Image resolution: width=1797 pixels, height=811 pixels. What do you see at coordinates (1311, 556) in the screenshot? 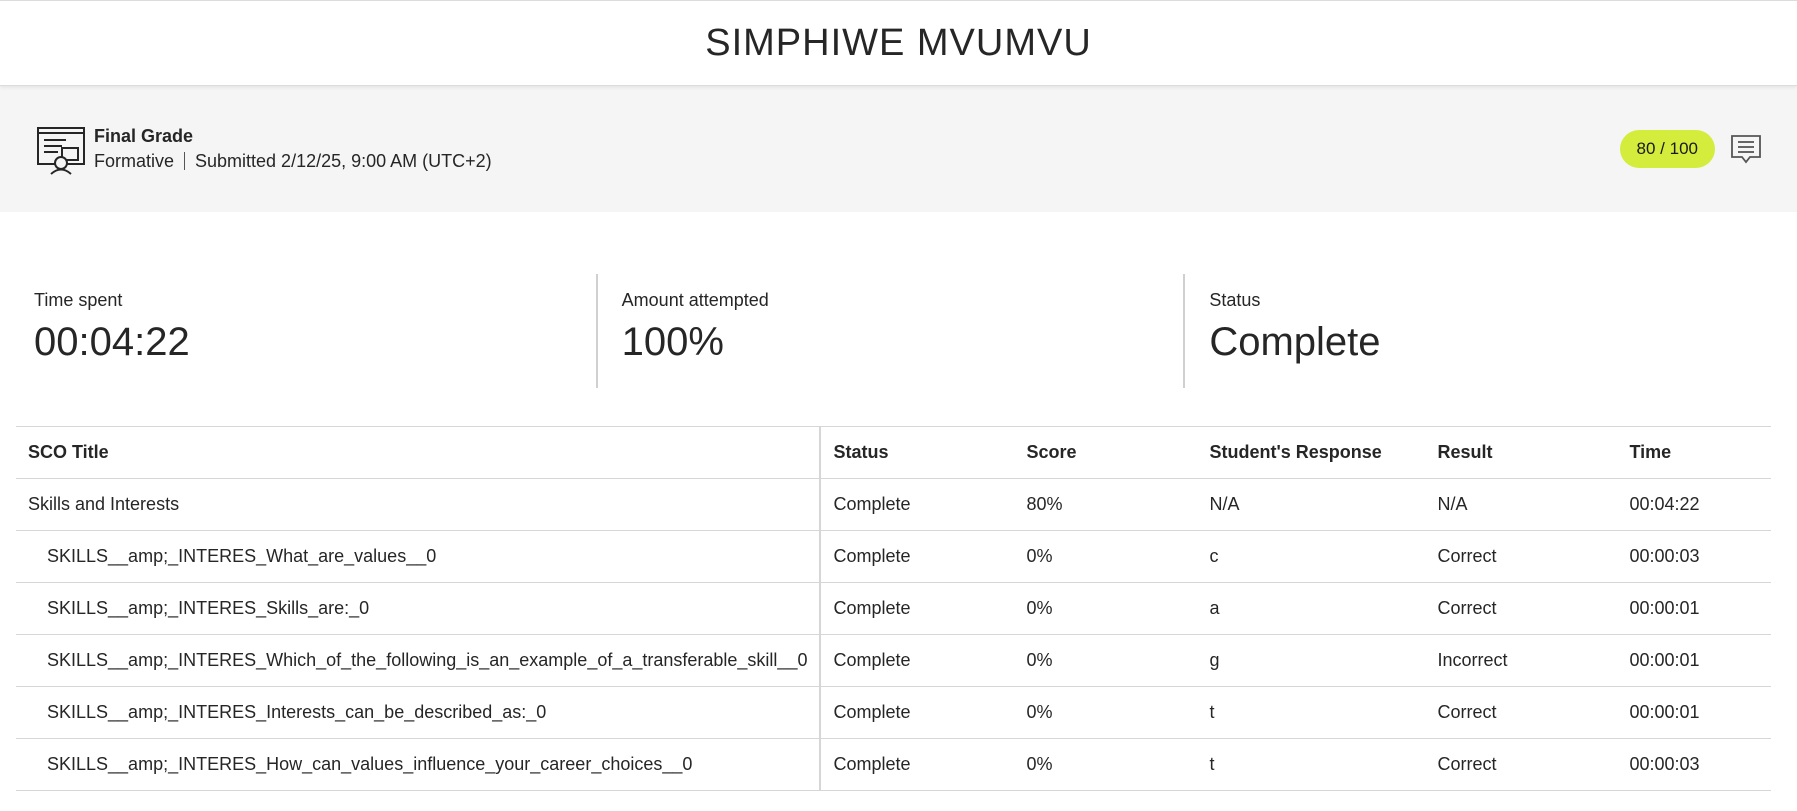
I see `cell-response: c` at bounding box center [1311, 556].